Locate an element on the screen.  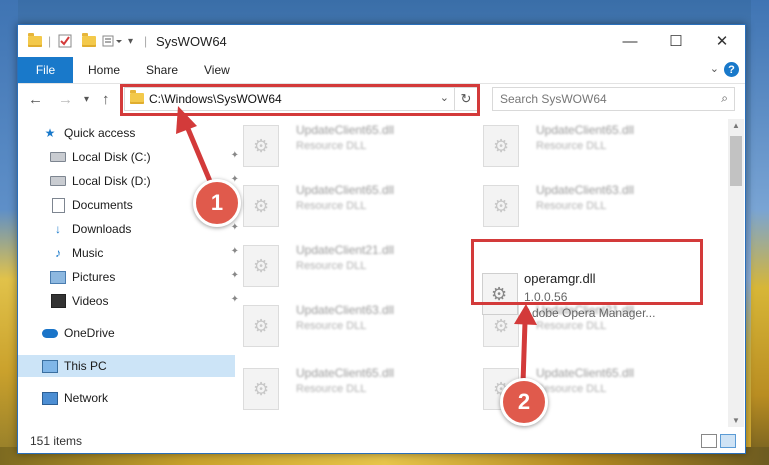
step-2-badge: 2 is located at coordinates (524, 402).